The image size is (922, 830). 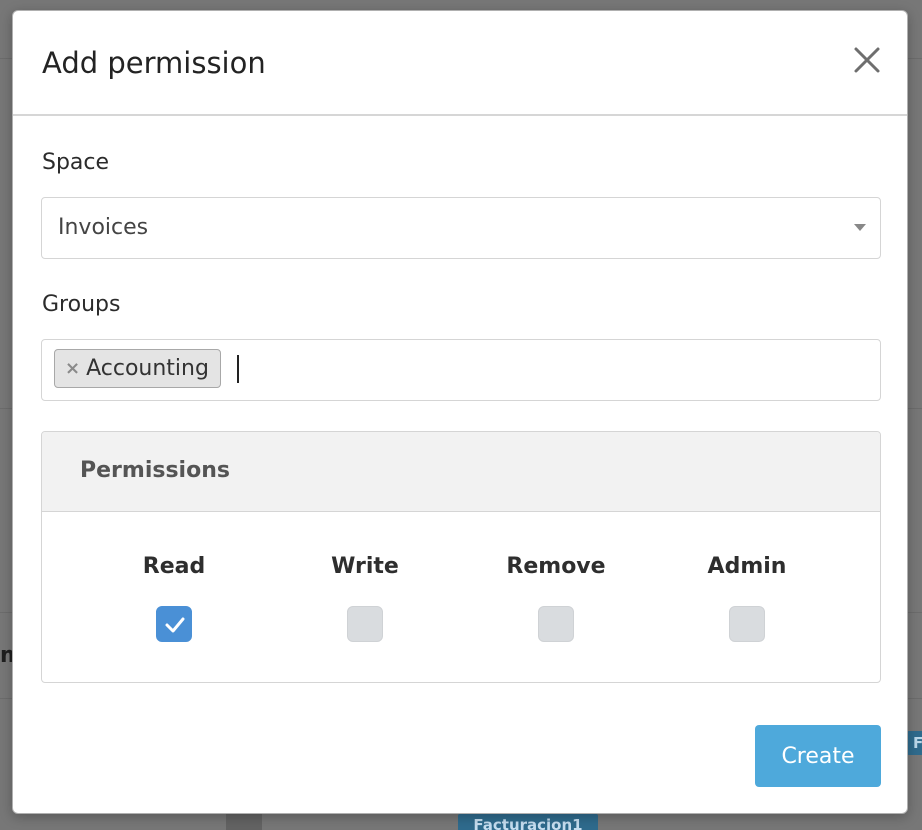 What do you see at coordinates (81, 304) in the screenshot?
I see `groups-label: Groups` at bounding box center [81, 304].